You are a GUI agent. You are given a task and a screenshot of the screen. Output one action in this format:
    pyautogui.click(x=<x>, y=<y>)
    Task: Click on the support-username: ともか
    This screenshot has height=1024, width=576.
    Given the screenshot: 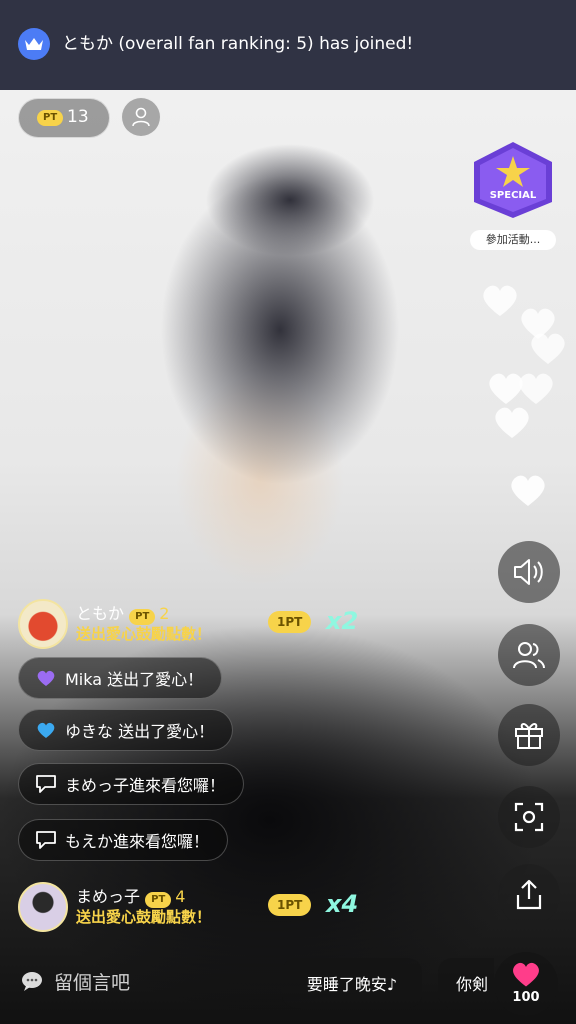 What is the action you would take?
    pyautogui.click(x=100, y=613)
    